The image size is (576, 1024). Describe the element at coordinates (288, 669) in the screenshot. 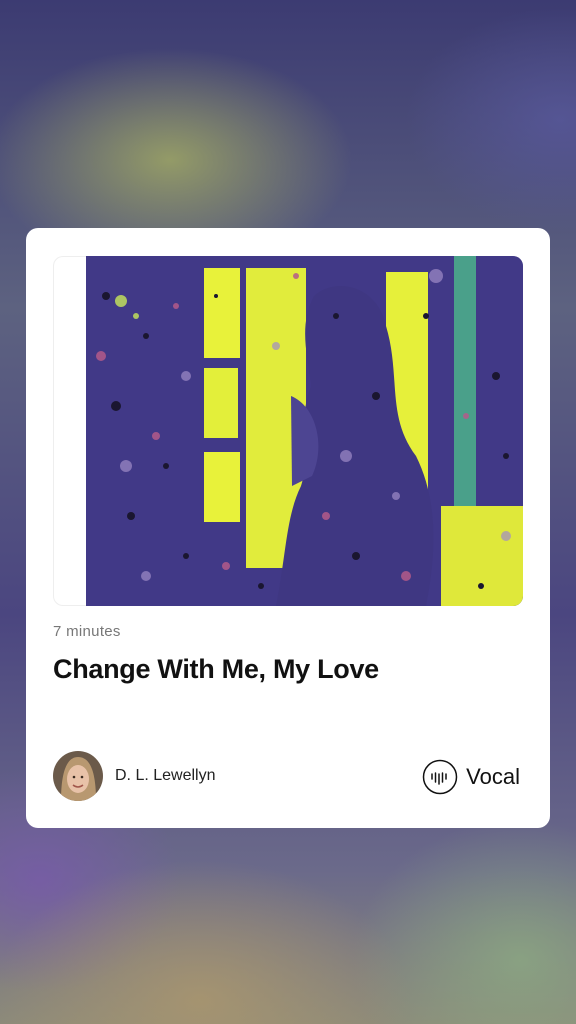

I see `story-title: Change With Me, My Love` at that location.